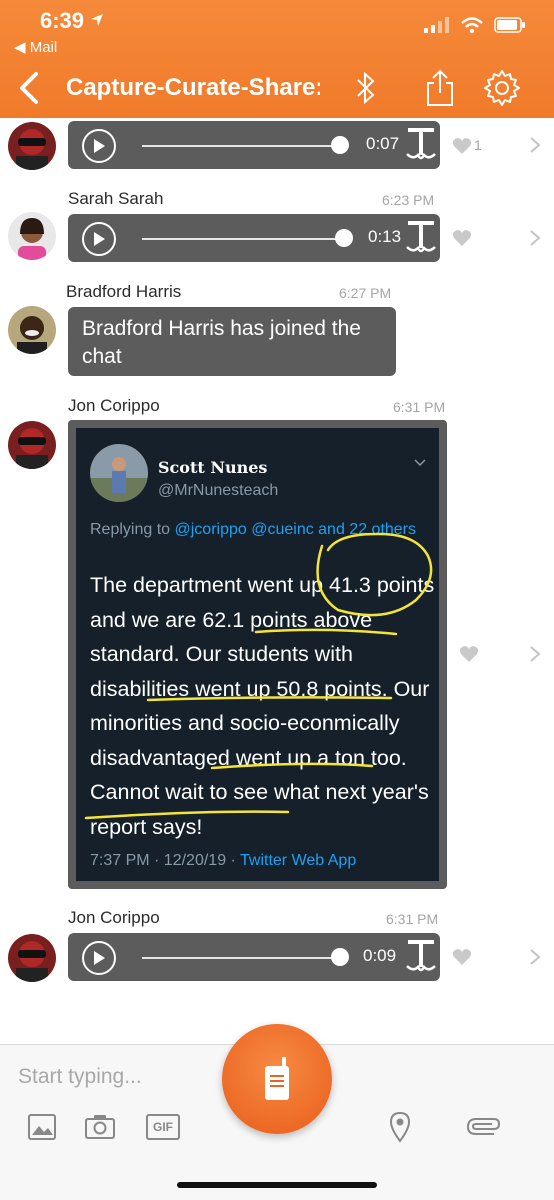  I want to click on text-message: Bradford Harris has joined the chat, so click(232, 341).